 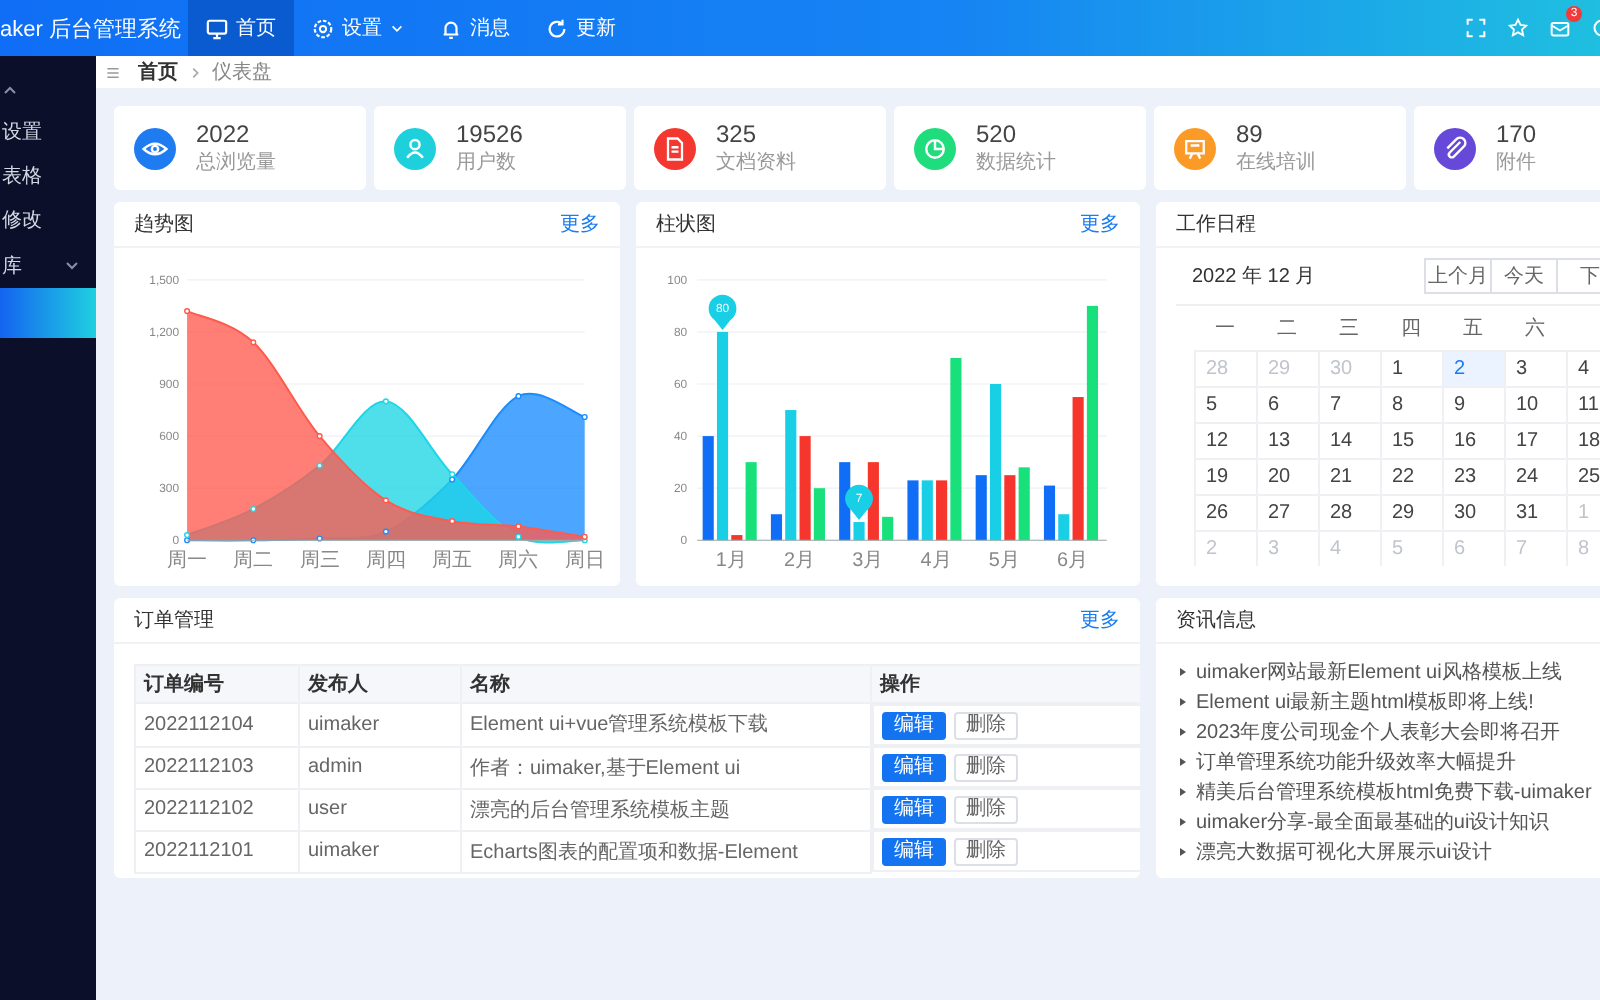 What do you see at coordinates (1005, 684) in the screenshot?
I see `column-header: 操作` at bounding box center [1005, 684].